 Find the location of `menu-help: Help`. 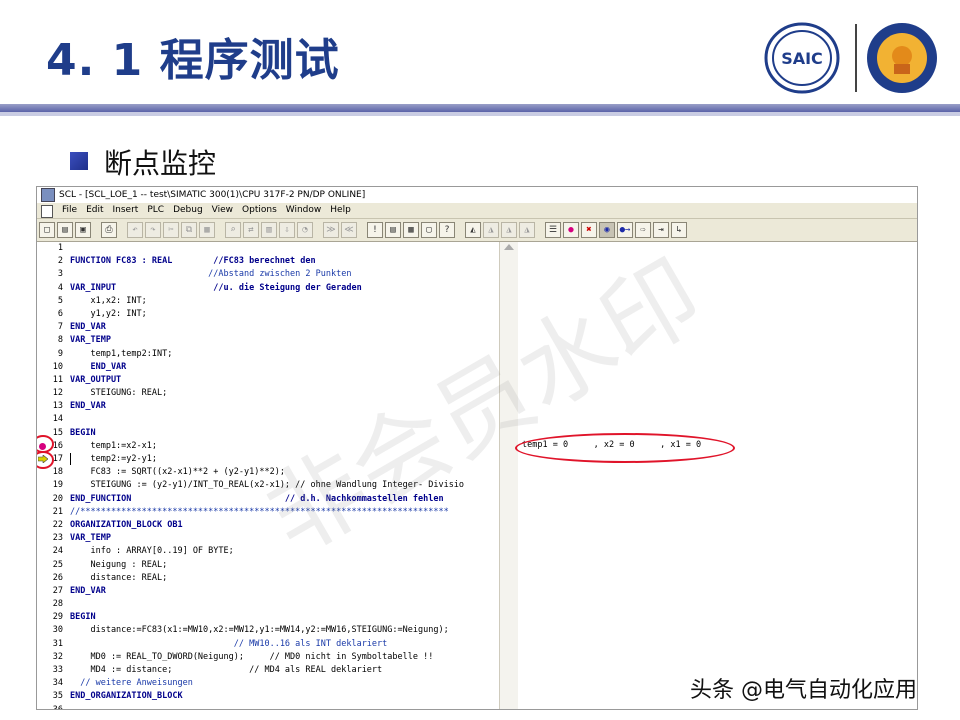

menu-help: Help is located at coordinates (340, 210).